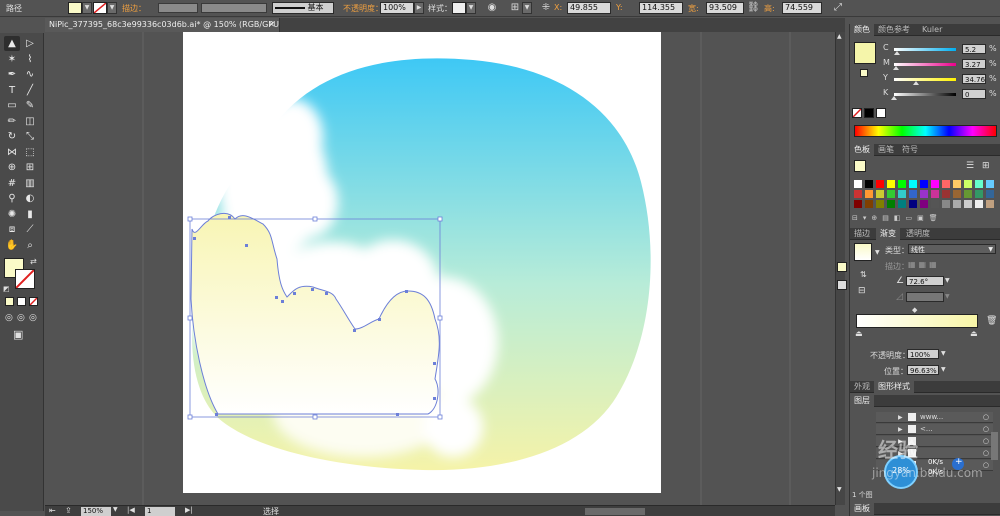 Image resolution: width=1000 pixels, height=516 pixels. Describe the element at coordinates (160, 511) in the screenshot. I see `artboard-number-field: 1` at that location.